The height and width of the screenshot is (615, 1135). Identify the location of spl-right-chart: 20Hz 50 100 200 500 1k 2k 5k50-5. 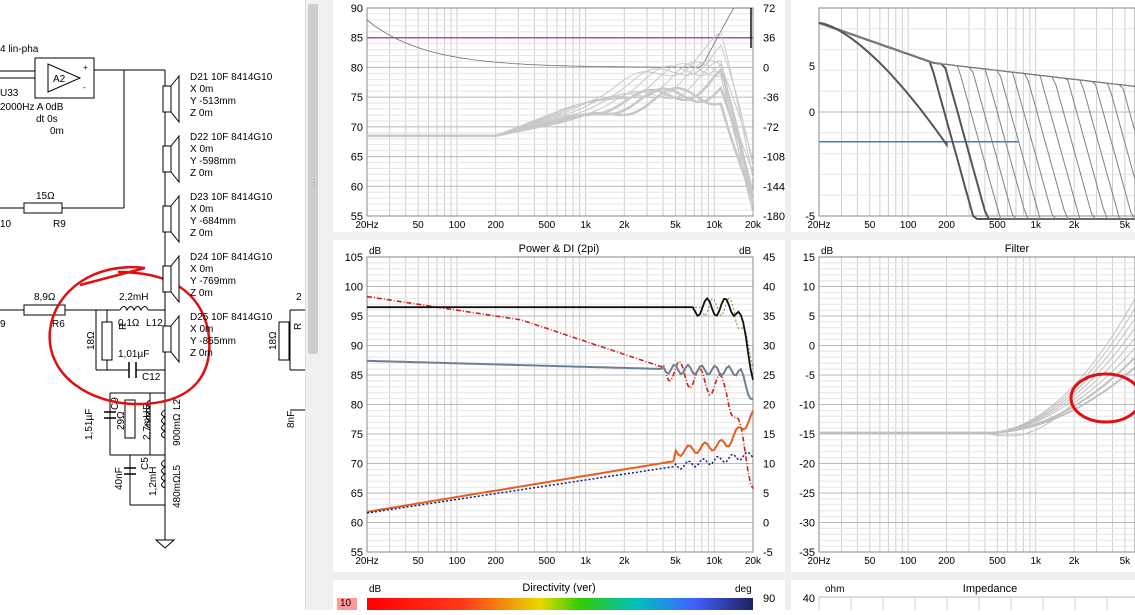
(970, 119).